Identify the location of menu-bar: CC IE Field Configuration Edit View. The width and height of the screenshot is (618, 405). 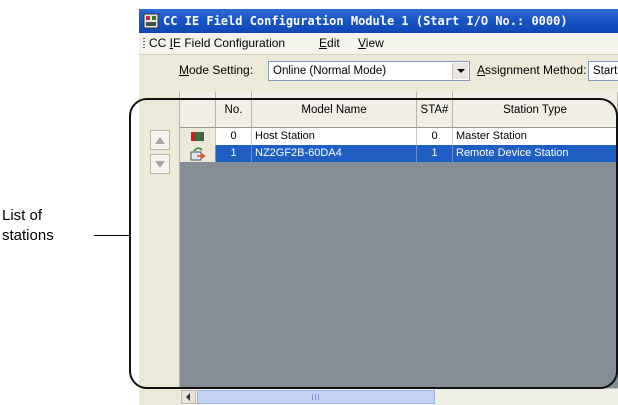
(378, 44).